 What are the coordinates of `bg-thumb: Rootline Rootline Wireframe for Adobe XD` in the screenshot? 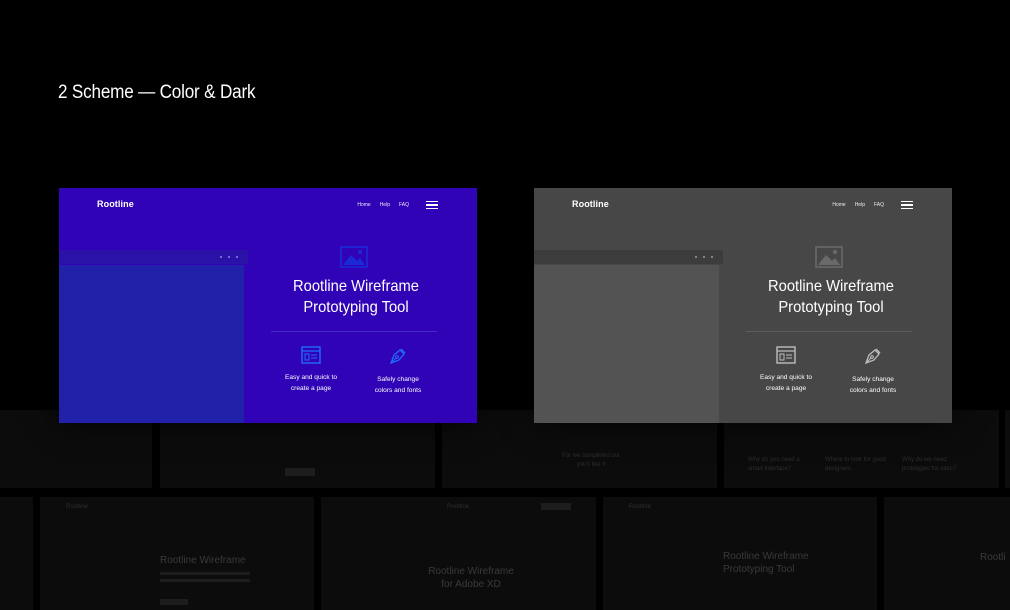 It's located at (458, 553).